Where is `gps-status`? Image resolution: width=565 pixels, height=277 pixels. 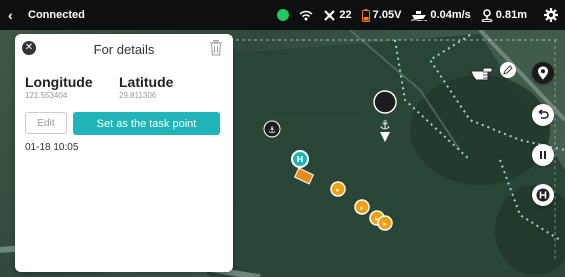
gps-status is located at coordinates (283, 15).